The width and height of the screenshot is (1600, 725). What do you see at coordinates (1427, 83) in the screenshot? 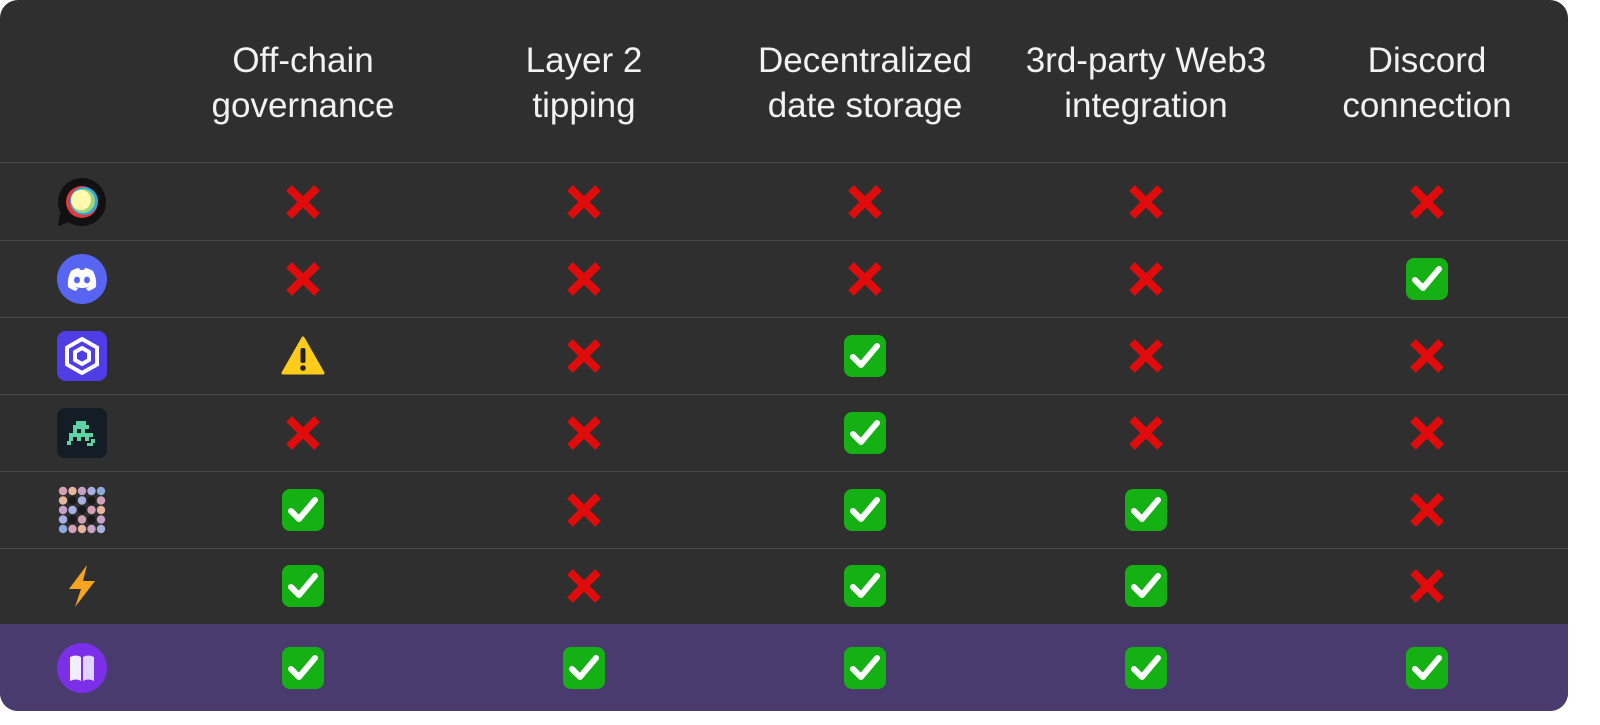
I see `column-header-discord-connection: Discord connection` at bounding box center [1427, 83].